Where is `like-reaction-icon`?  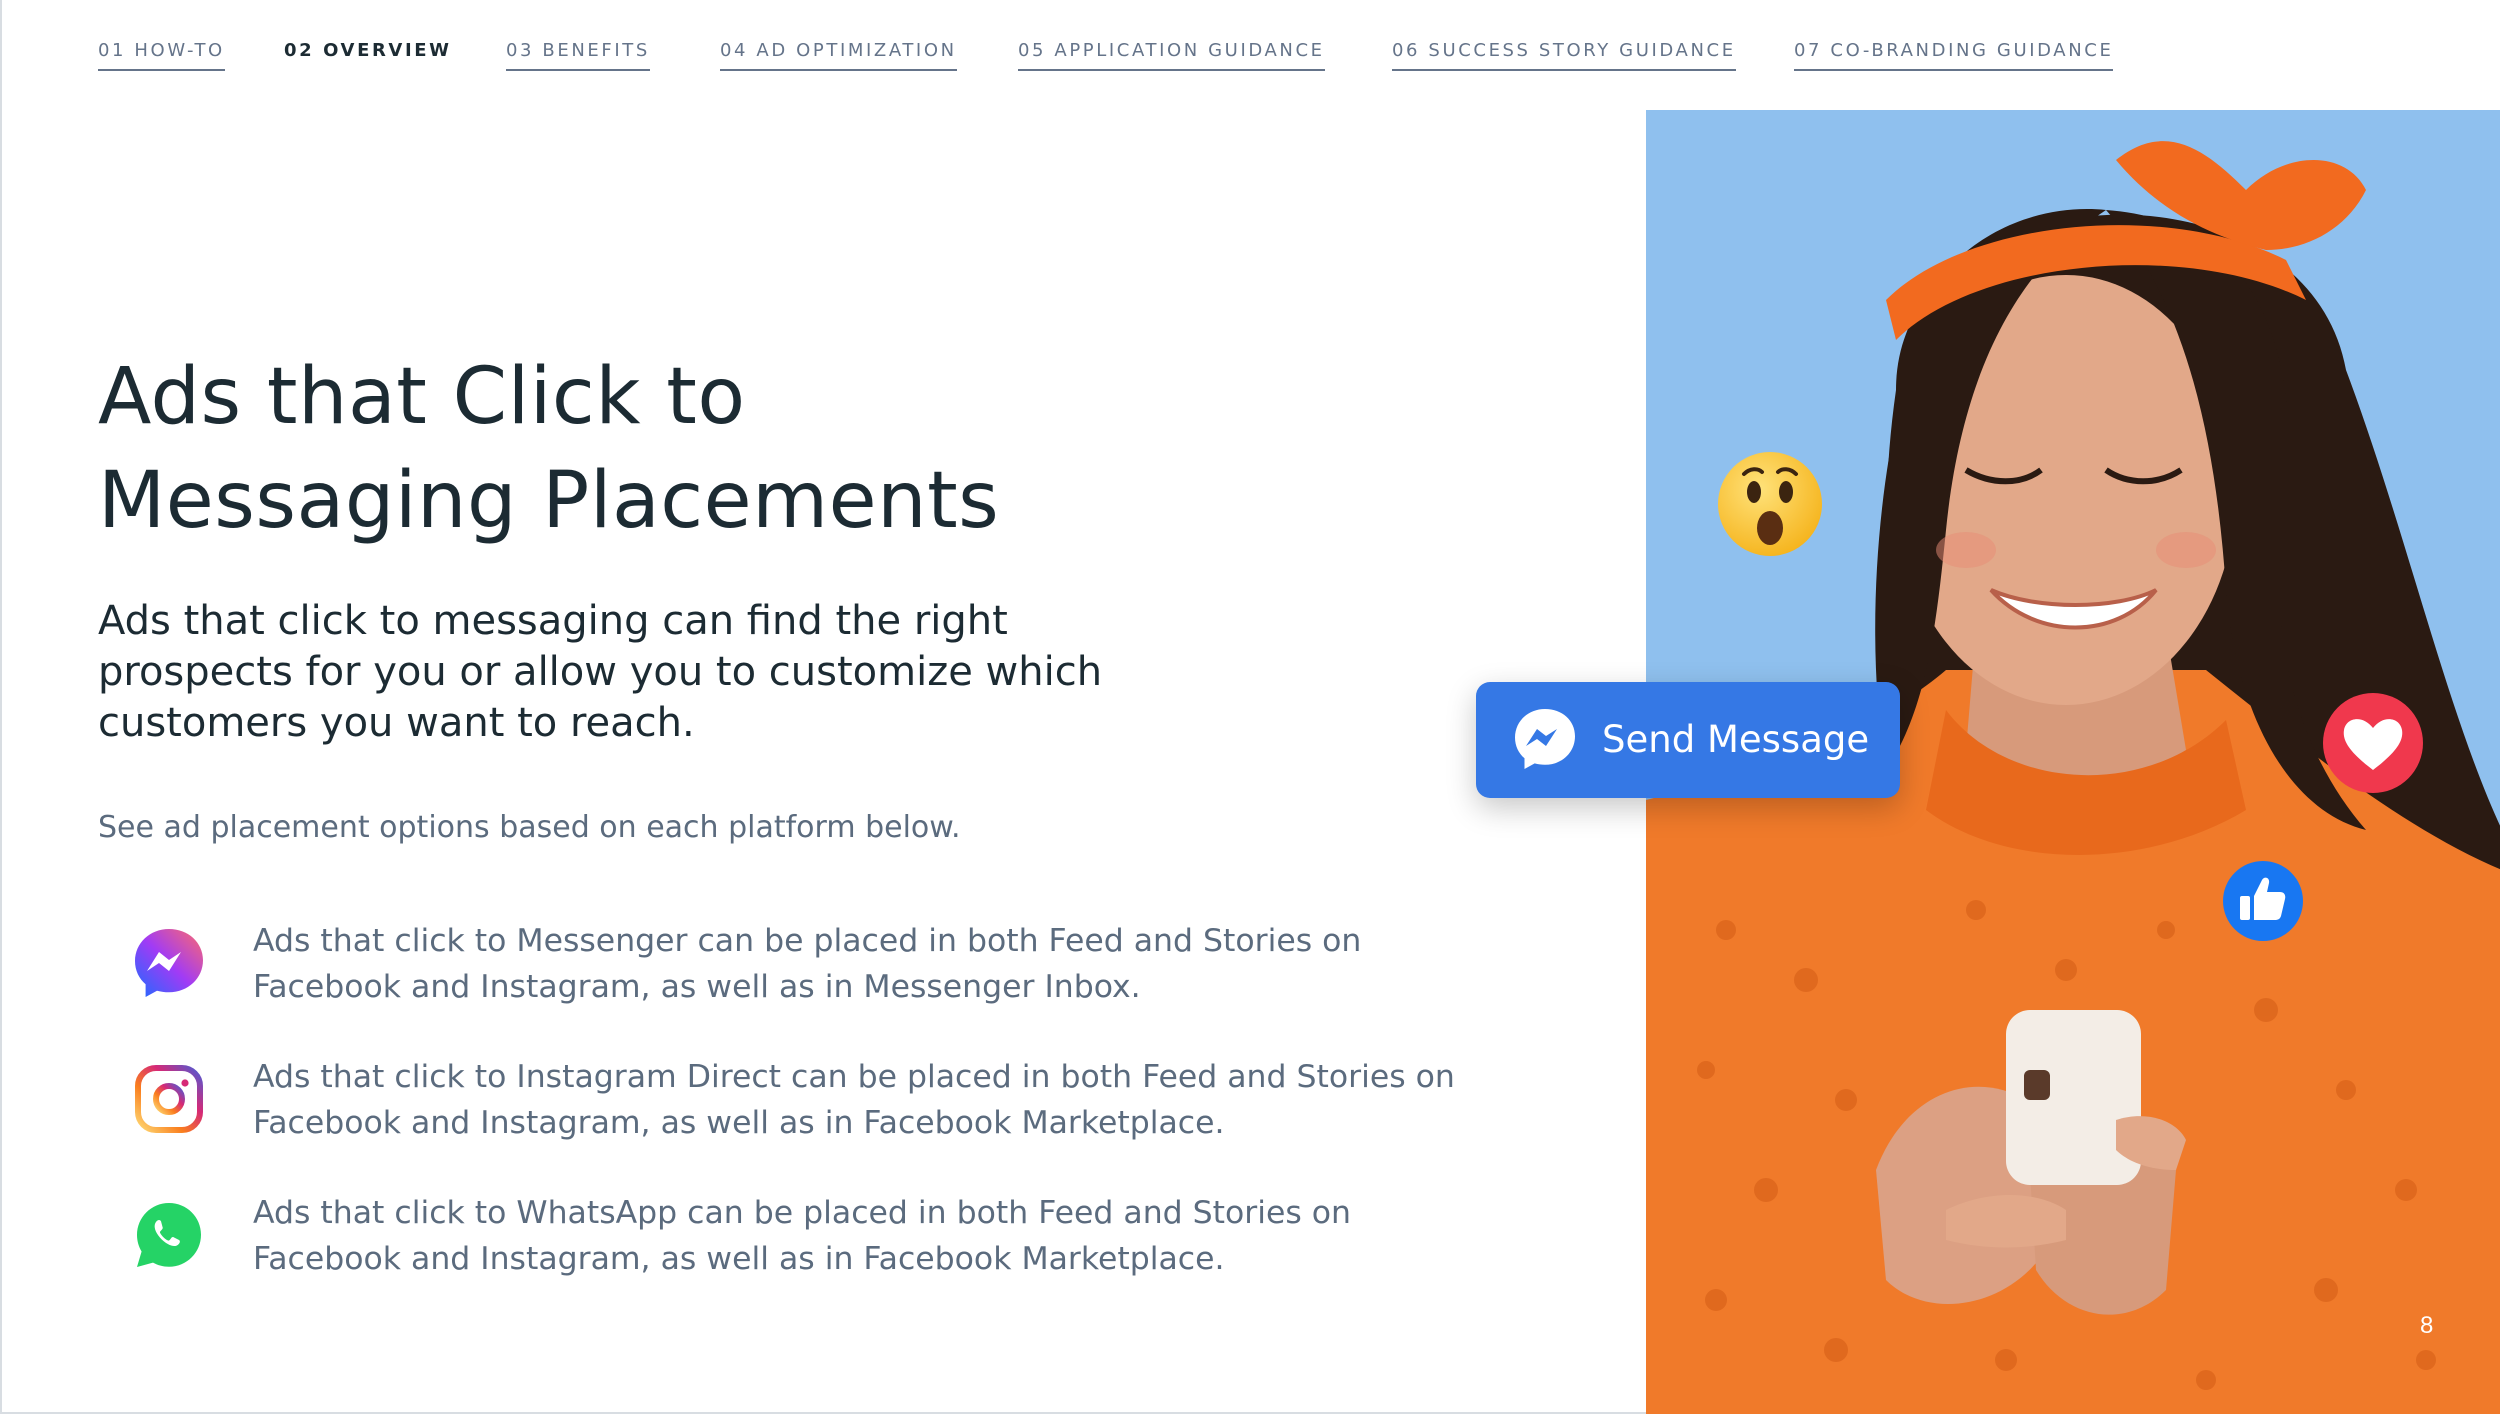 like-reaction-icon is located at coordinates (2263, 901).